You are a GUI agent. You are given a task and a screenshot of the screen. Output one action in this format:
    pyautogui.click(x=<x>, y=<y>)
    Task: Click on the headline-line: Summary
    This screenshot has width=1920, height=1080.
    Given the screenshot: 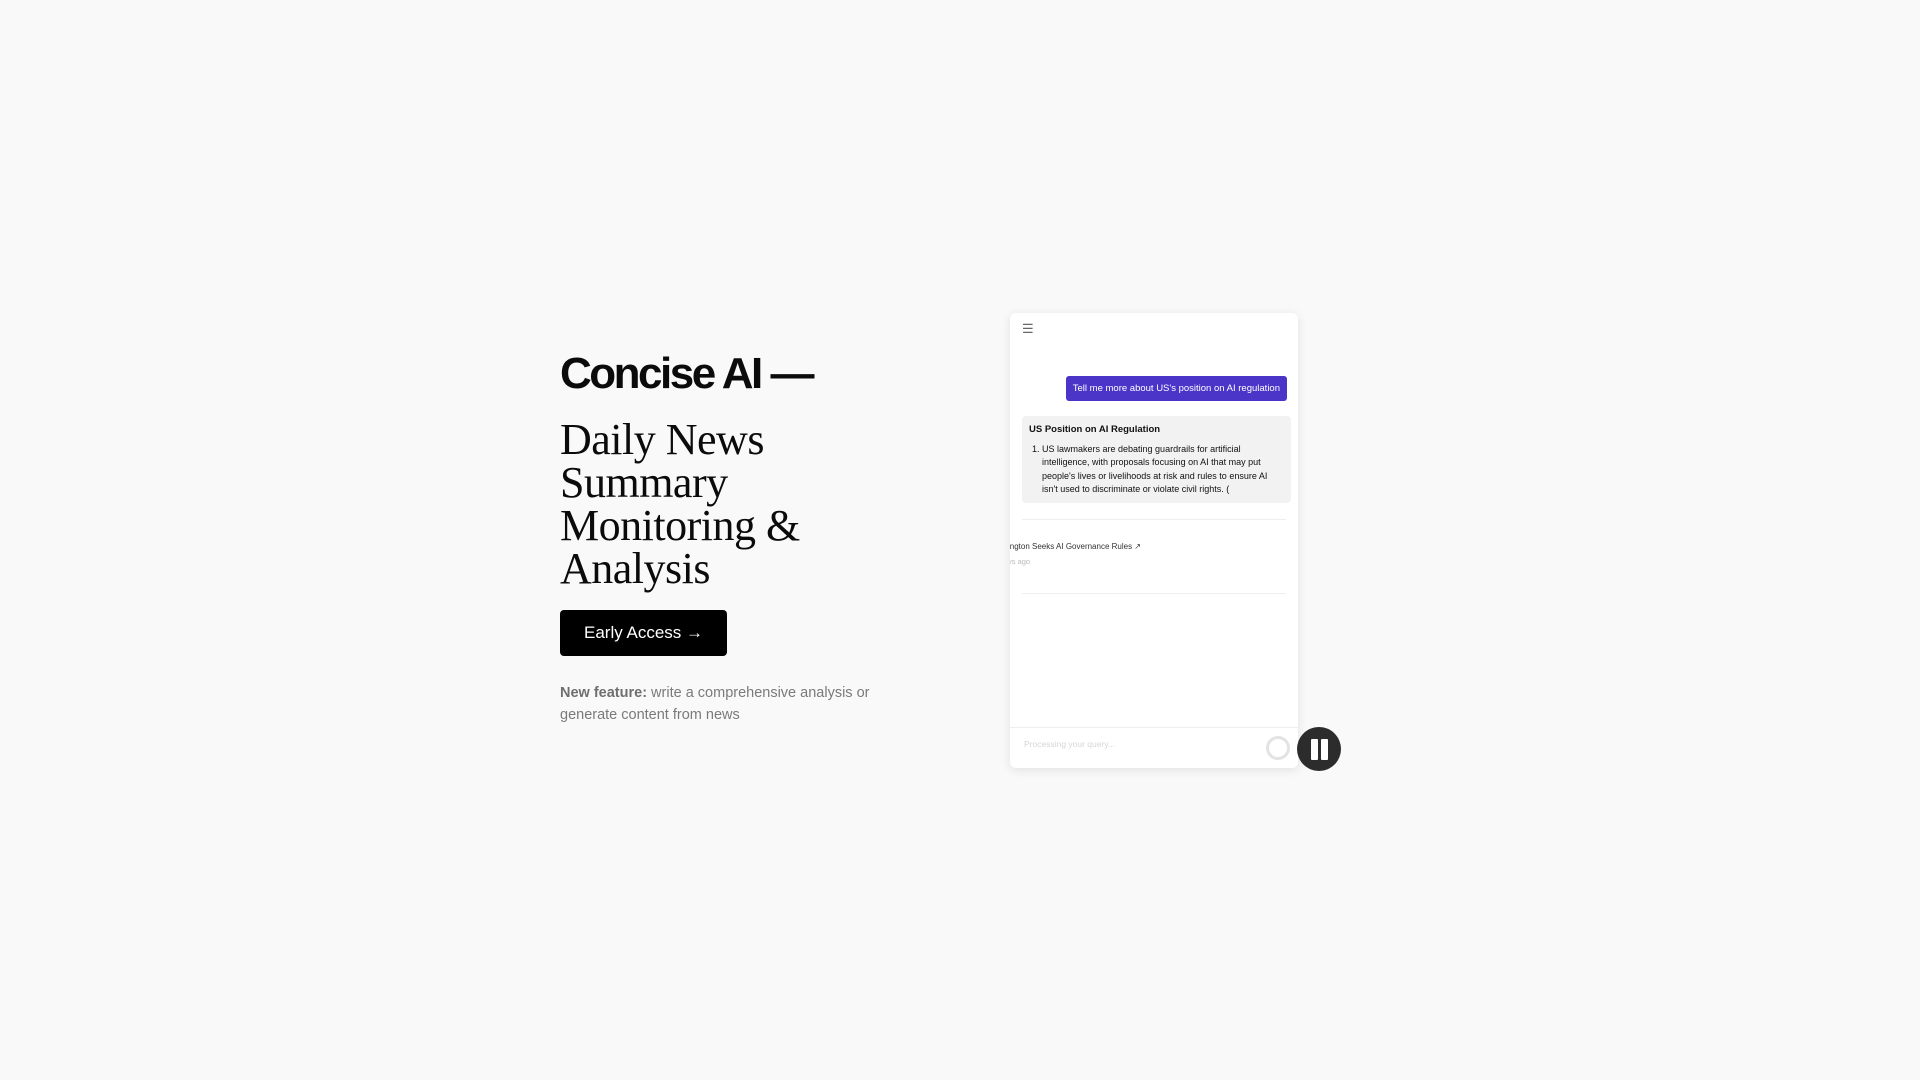 What is the action you would take?
    pyautogui.click(x=644, y=482)
    